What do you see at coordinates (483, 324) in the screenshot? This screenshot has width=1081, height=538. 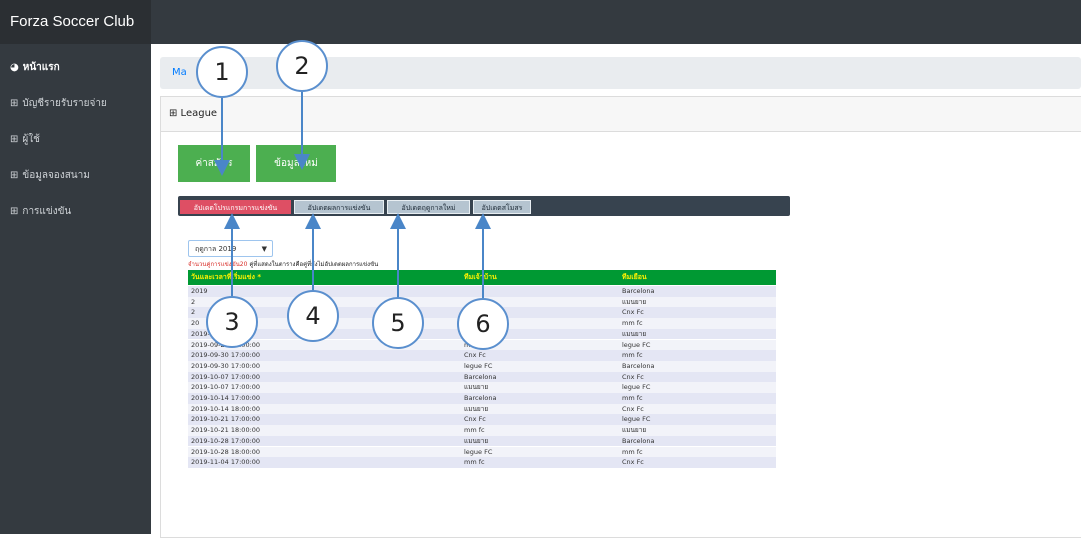 I see `callout-6: 6` at bounding box center [483, 324].